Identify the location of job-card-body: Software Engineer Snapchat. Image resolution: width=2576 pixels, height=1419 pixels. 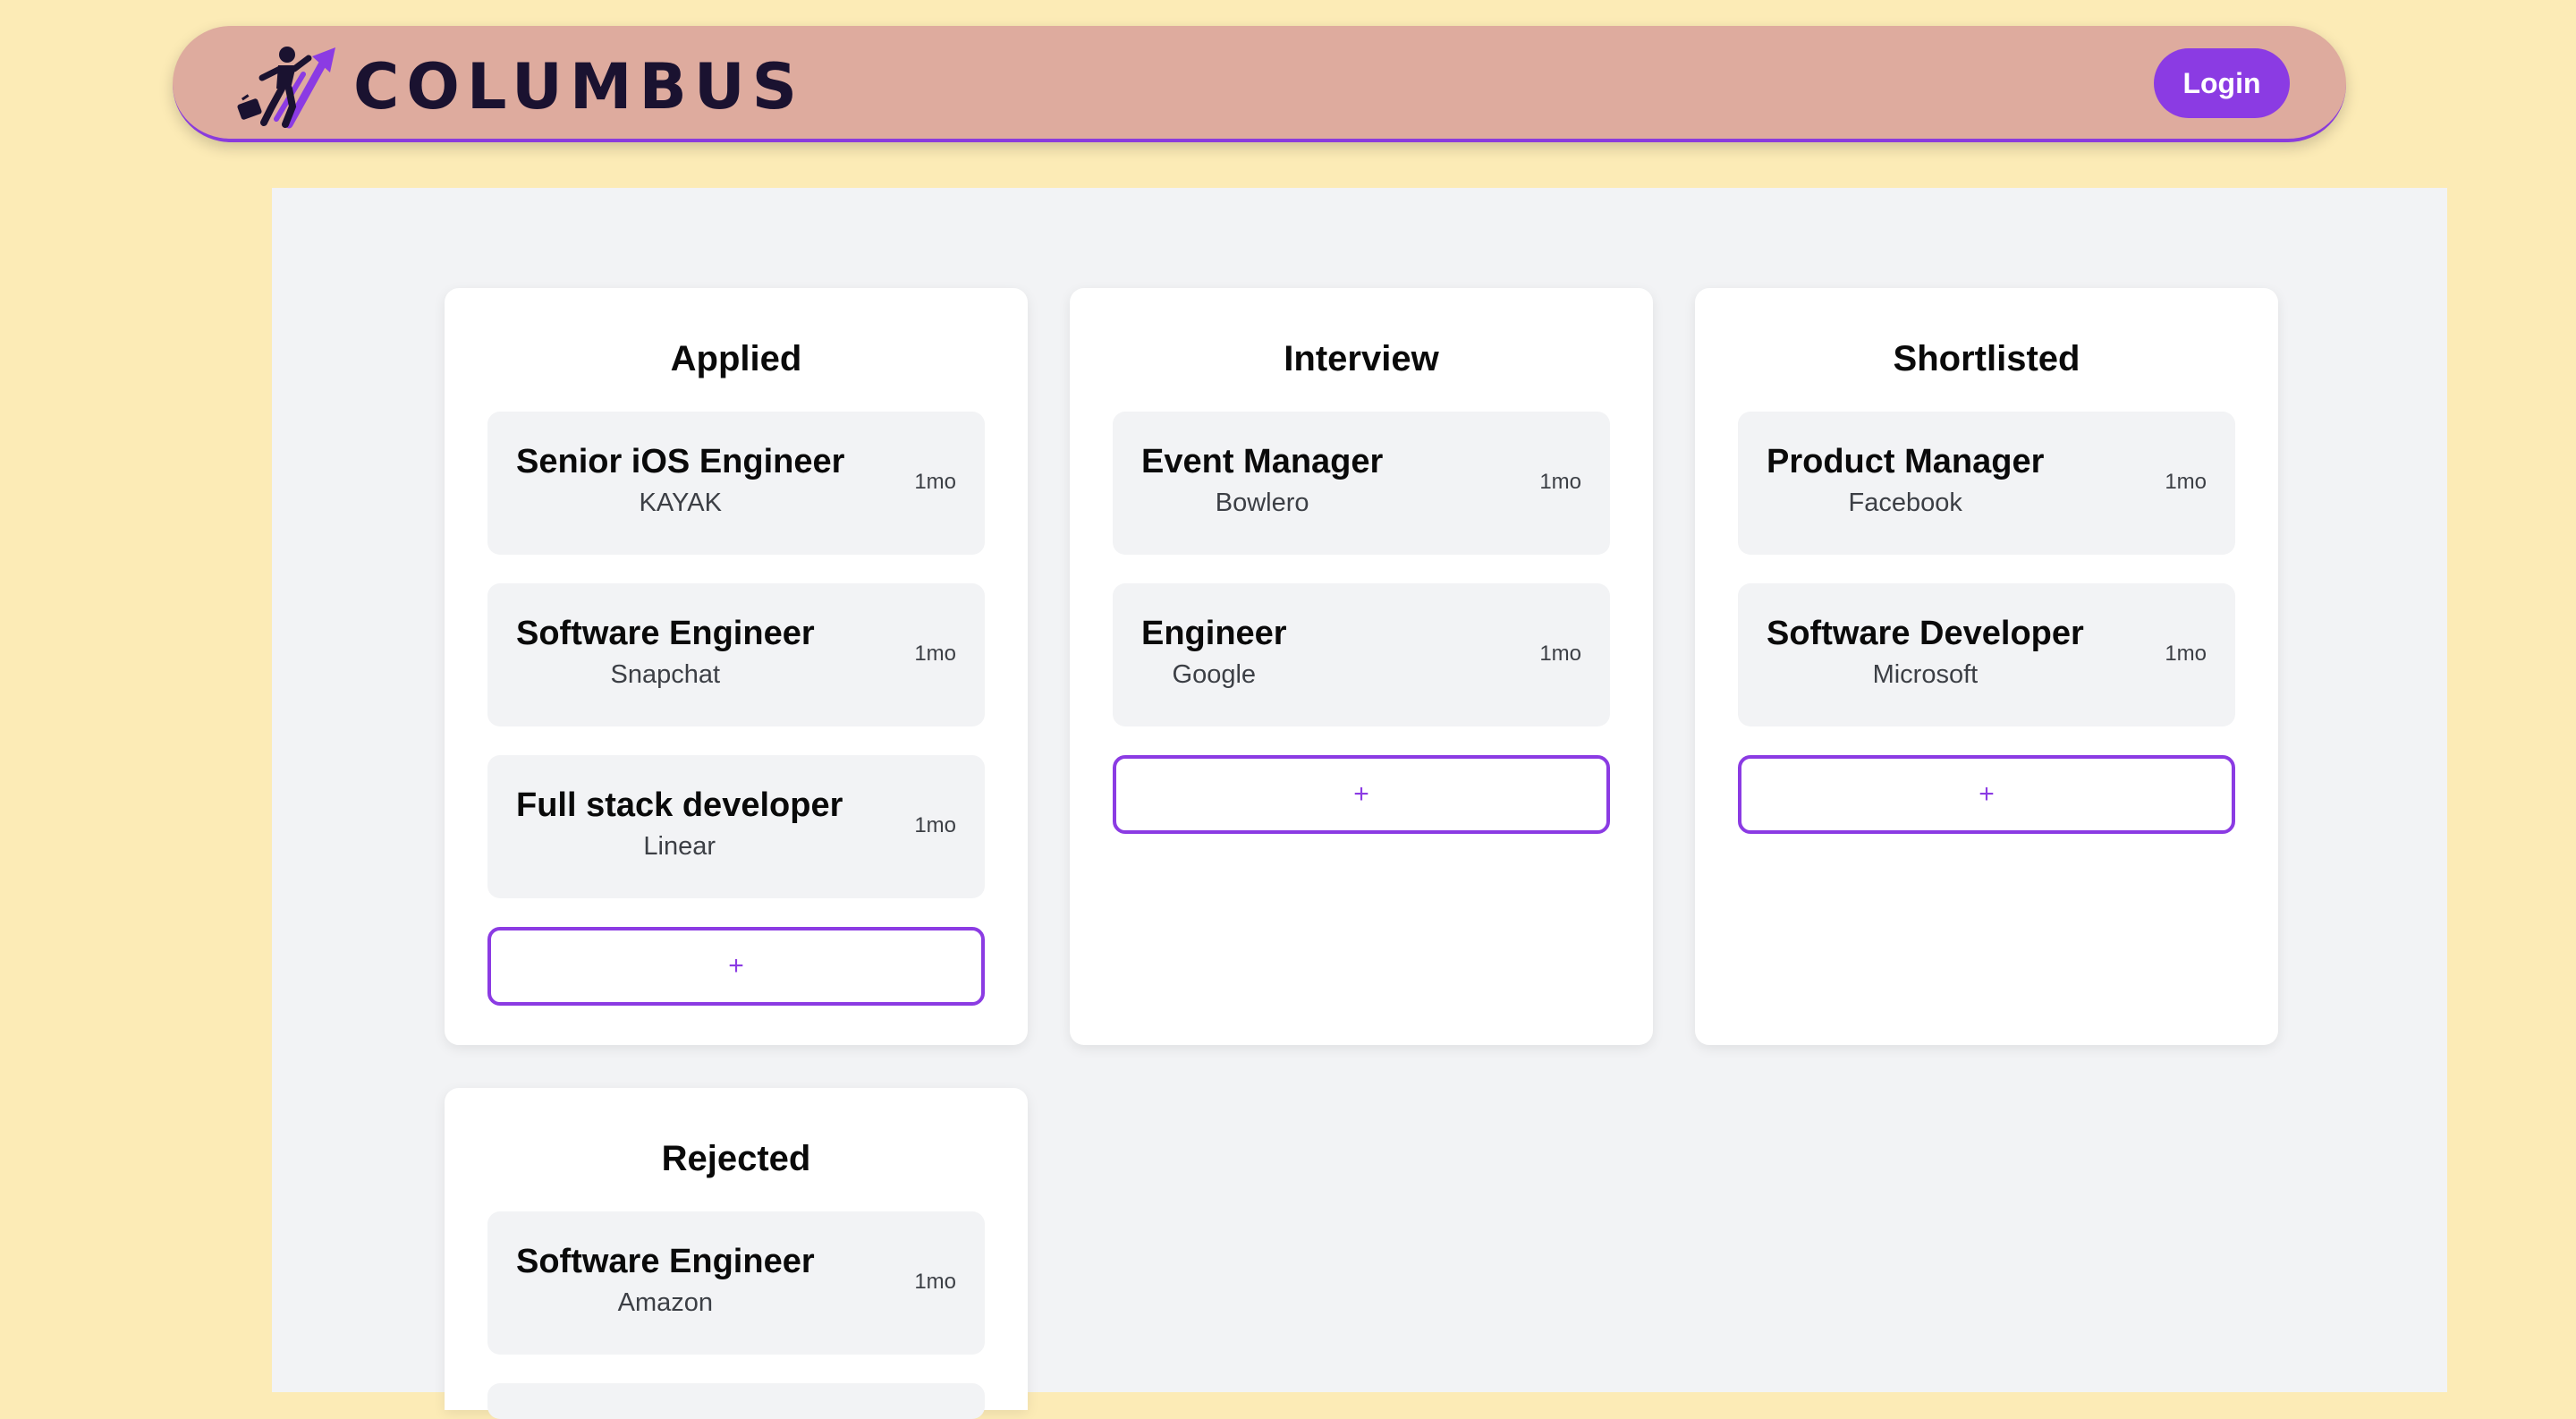
(665, 653).